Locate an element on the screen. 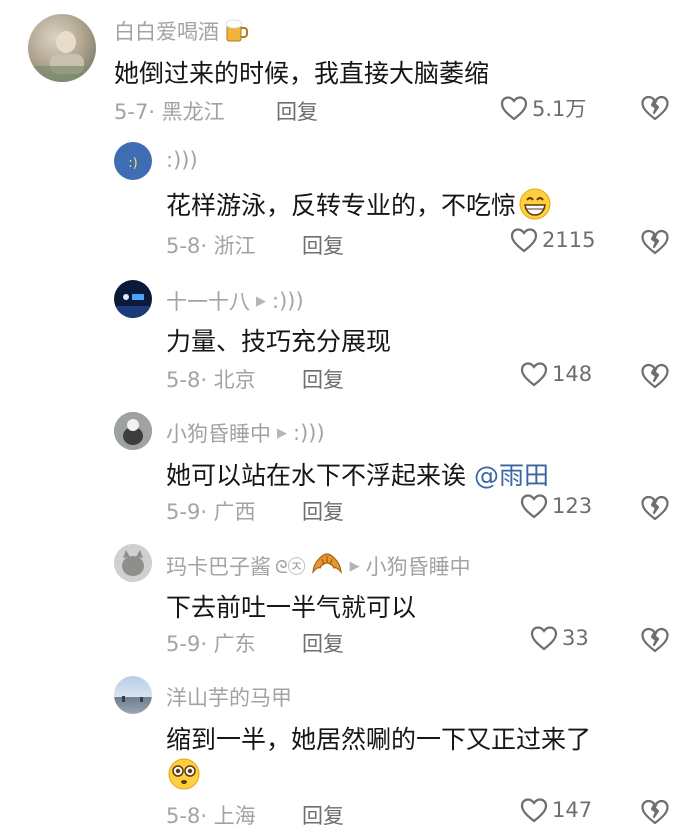  broken-heart-icon is located at coordinates (655, 812).